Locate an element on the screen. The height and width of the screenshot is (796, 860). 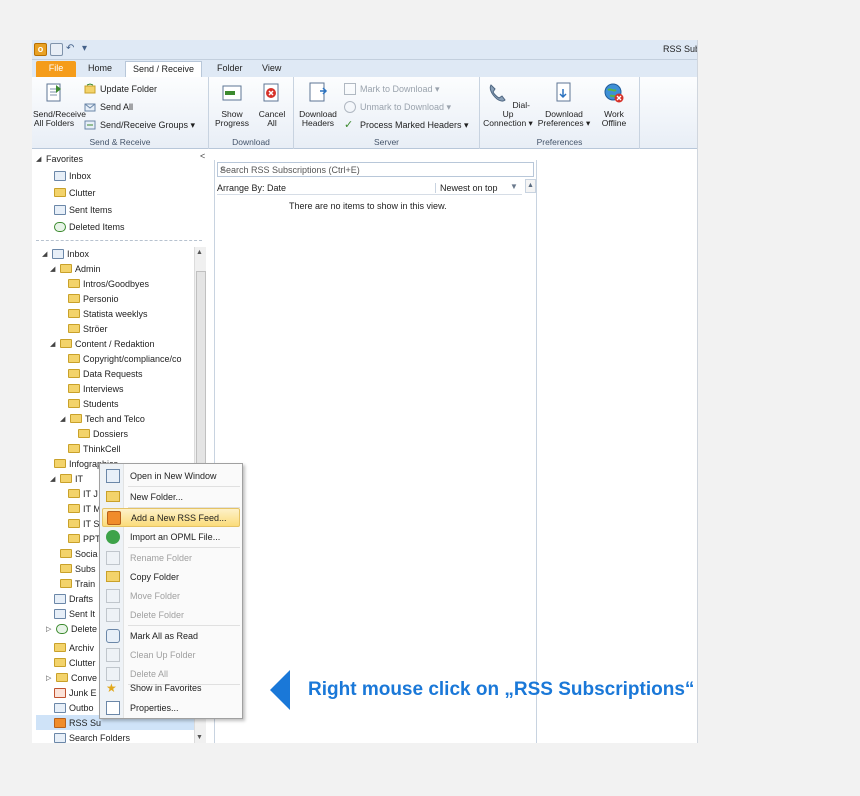
tree-tech-telco: ◢ Tech and Telco is located at coordinates (102, 418).